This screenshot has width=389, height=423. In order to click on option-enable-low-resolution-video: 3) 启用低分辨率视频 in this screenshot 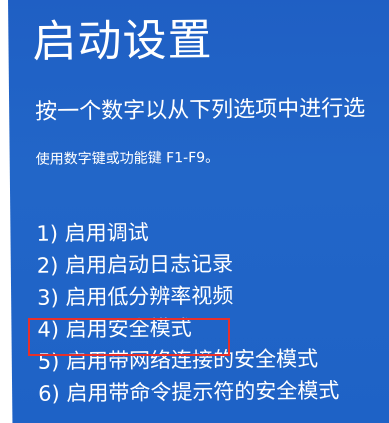, I will do `click(188, 296)`.